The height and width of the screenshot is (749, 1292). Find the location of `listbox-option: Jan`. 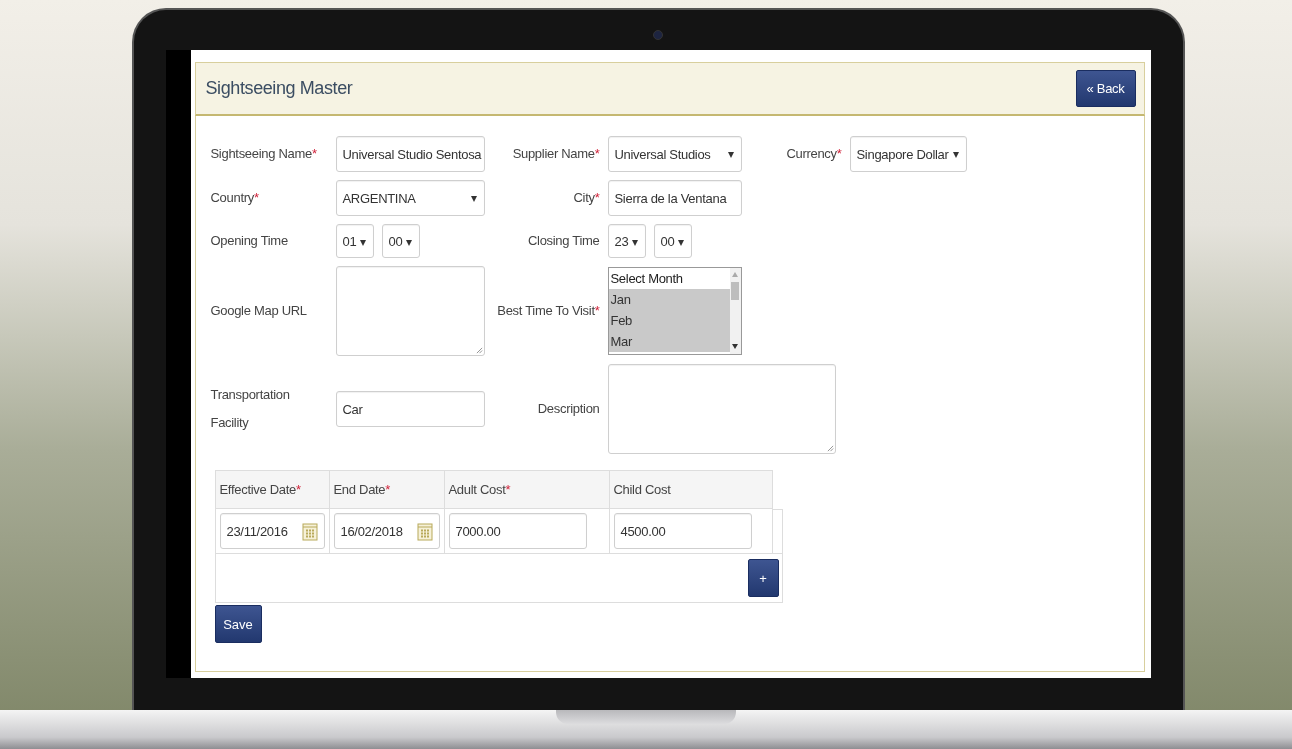

listbox-option: Jan is located at coordinates (669, 299).